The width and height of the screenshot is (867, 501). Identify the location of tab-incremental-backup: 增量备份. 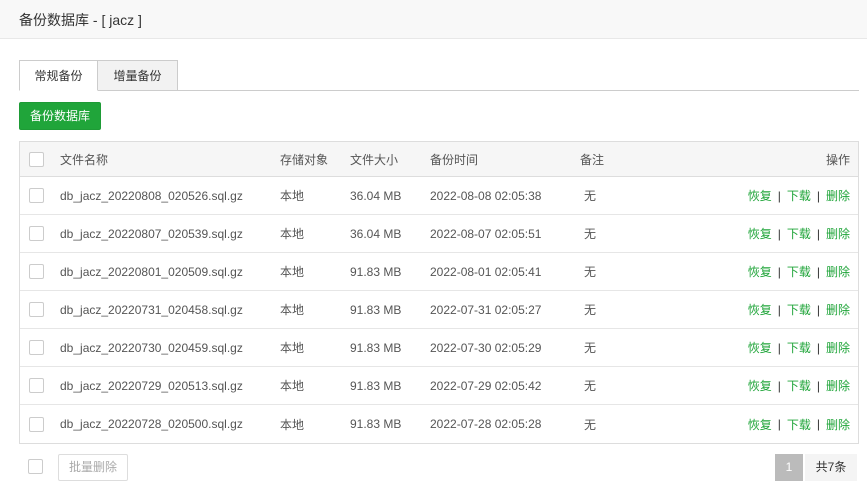
(138, 75).